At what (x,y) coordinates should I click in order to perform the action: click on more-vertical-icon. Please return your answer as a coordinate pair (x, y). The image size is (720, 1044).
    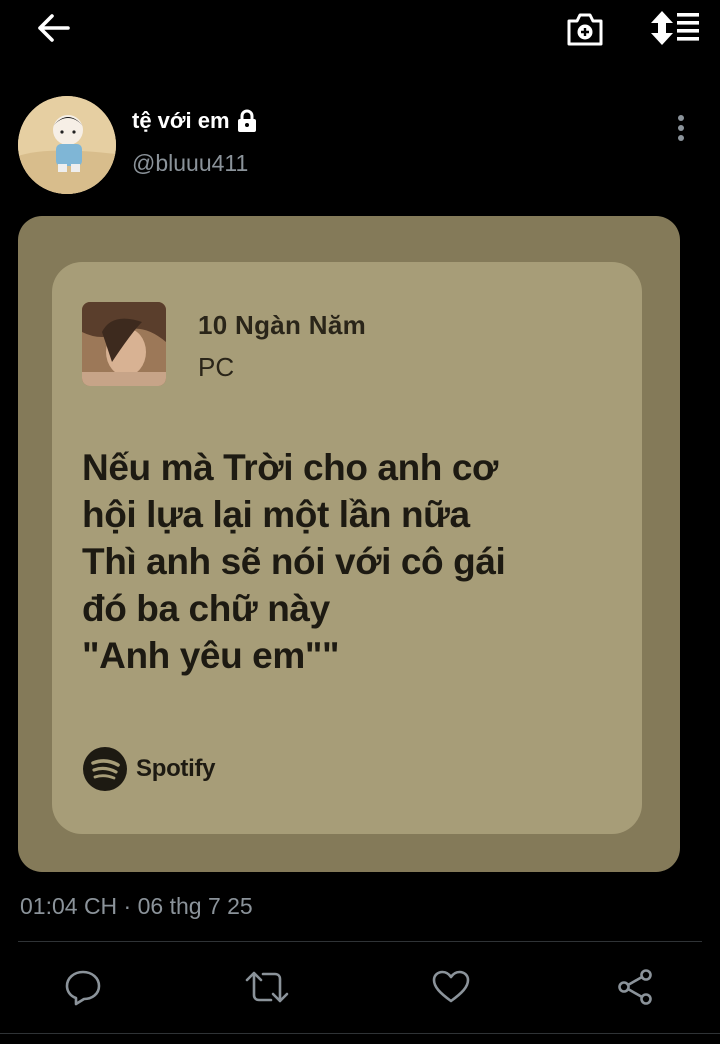
    Looking at the image, I should click on (681, 128).